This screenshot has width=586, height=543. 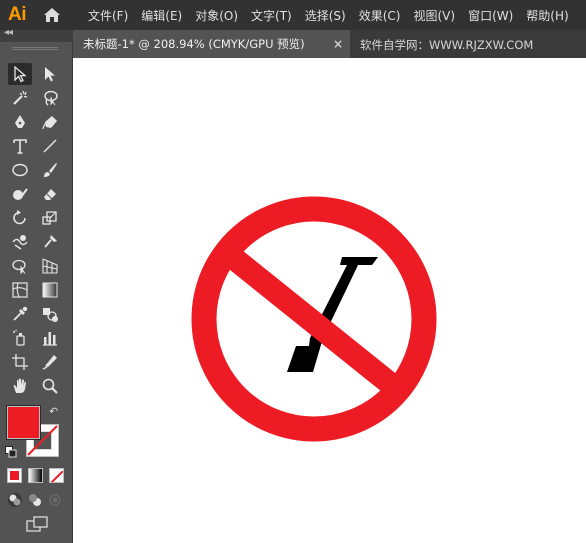 I want to click on draw-inside-icon, so click(x=55, y=500).